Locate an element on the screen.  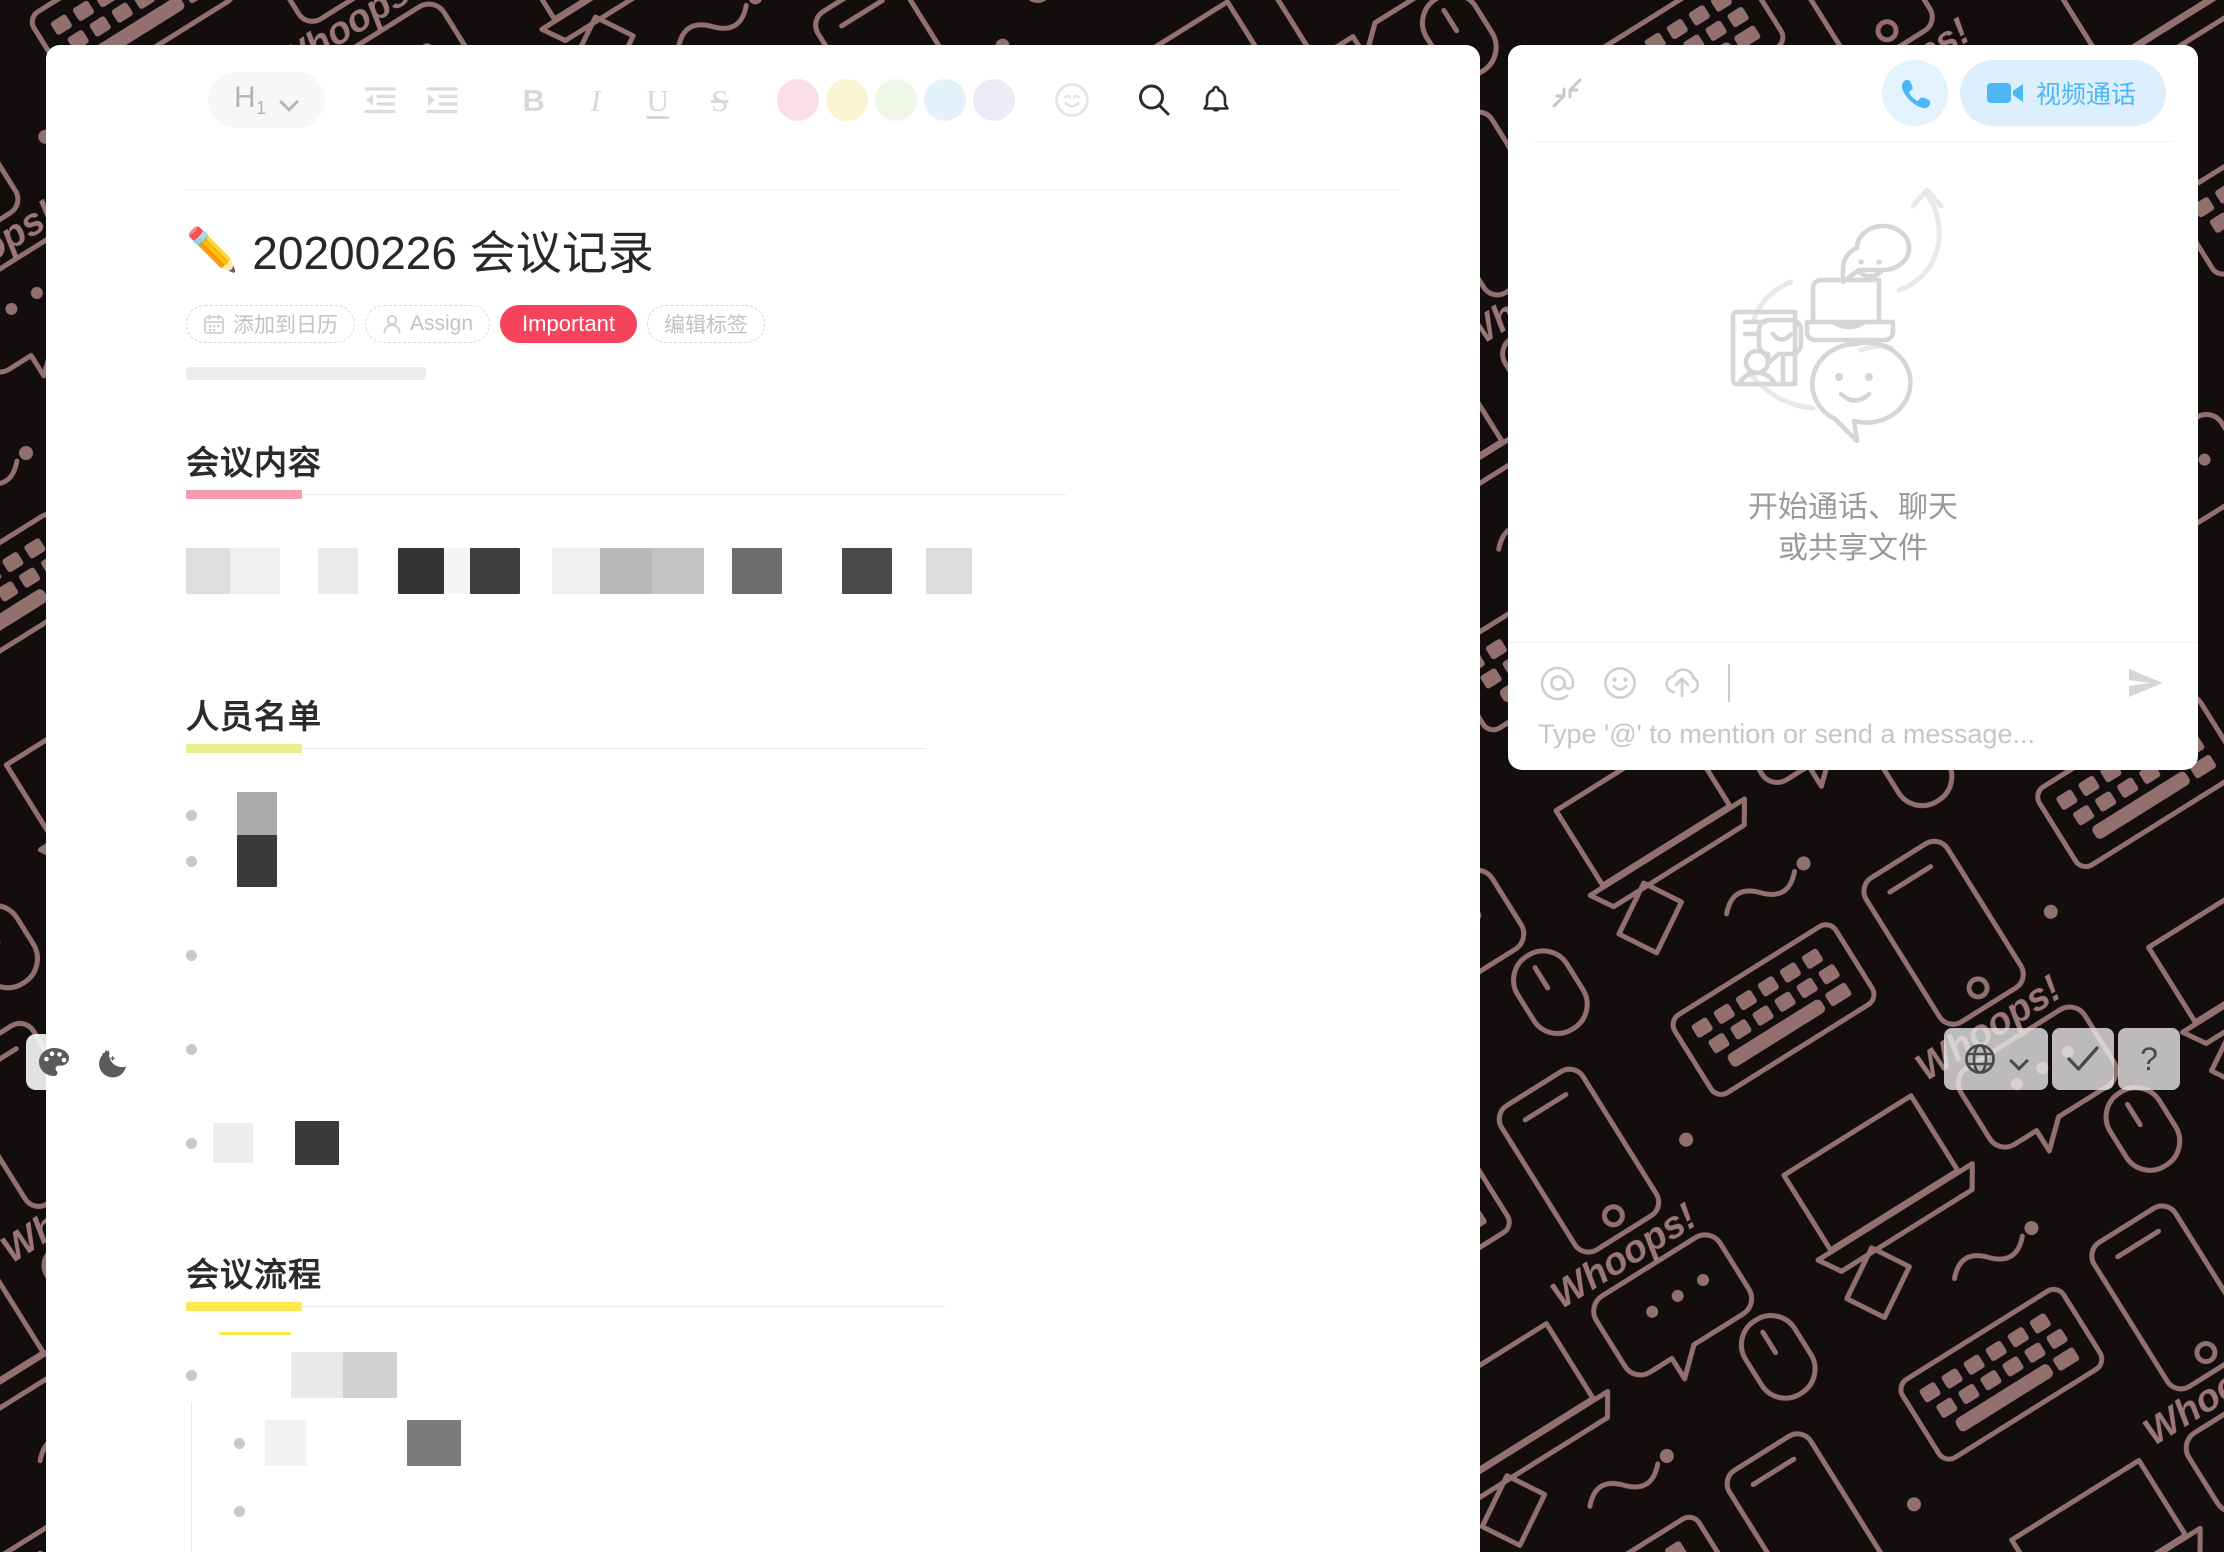
highlight-swatch-green is located at coordinates (895, 100).